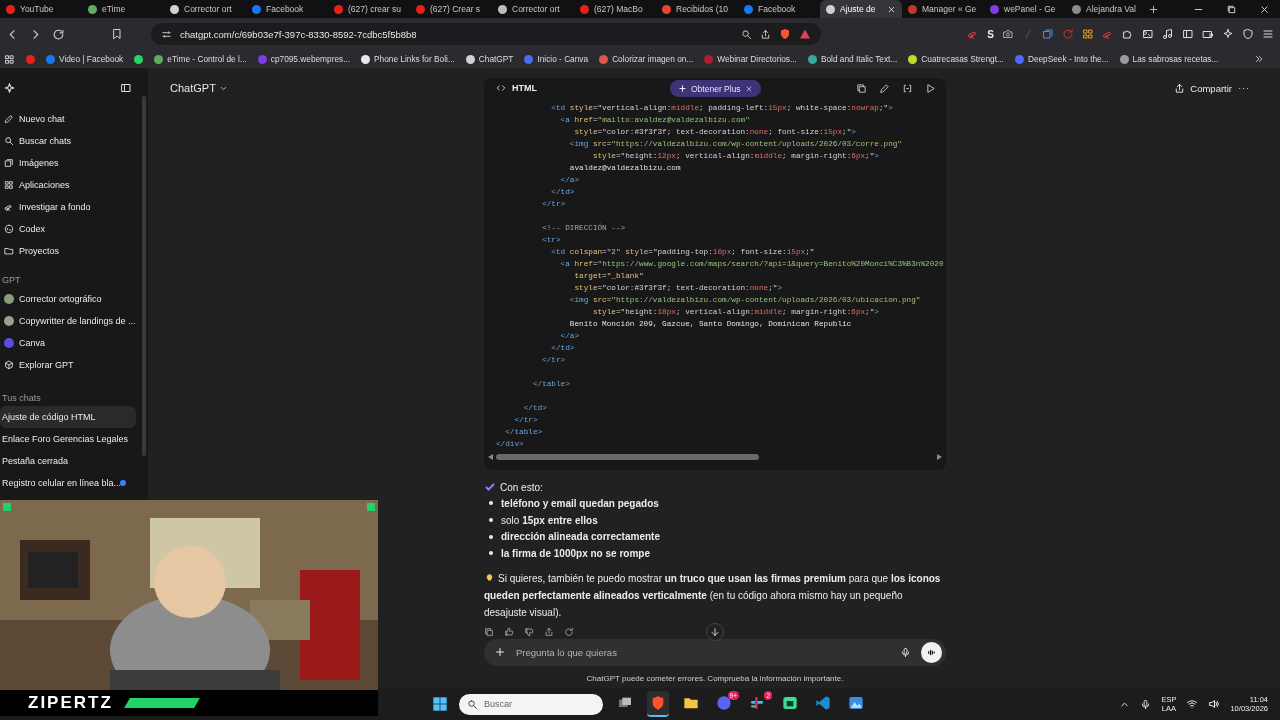 Image resolution: width=1280 pixels, height=720 pixels. I want to click on sidebar-item: Proyectos, so click(68, 251).